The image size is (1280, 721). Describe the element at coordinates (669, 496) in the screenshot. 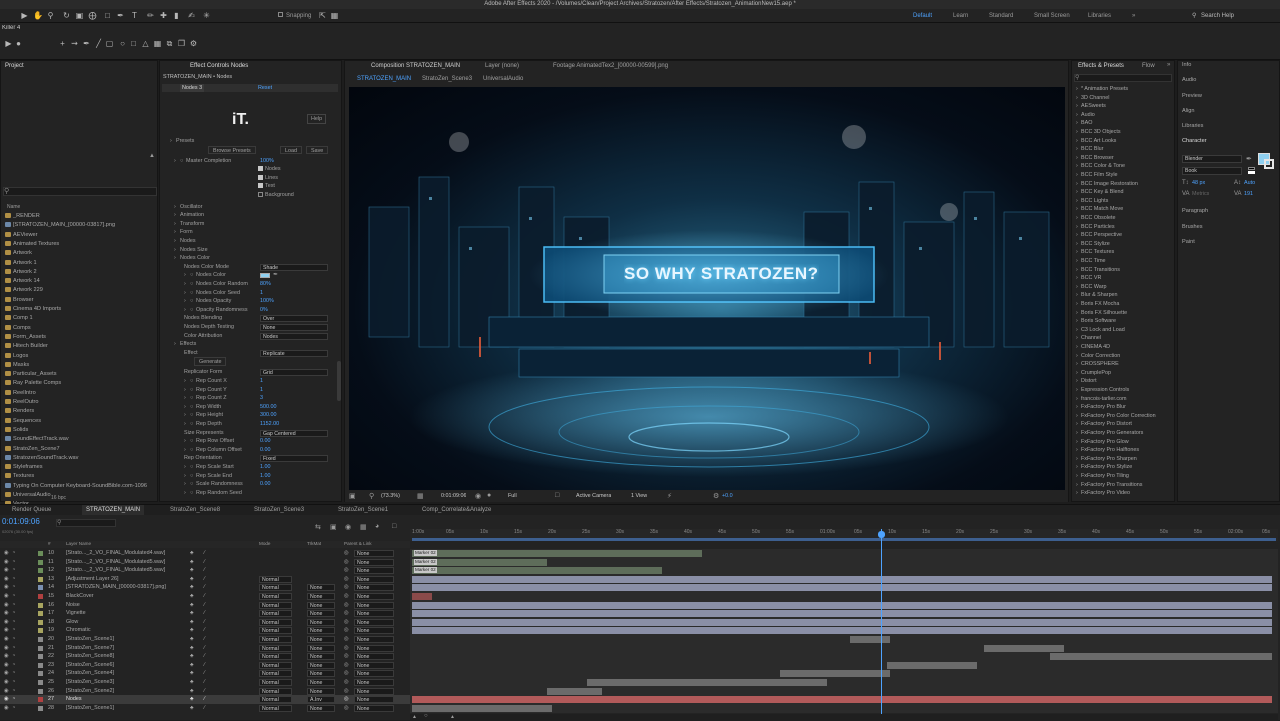

I see `fast-preview-icon: ⚡` at that location.